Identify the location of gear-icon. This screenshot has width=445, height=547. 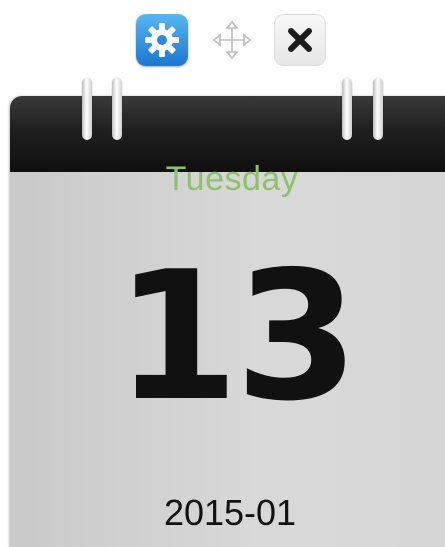
(162, 40).